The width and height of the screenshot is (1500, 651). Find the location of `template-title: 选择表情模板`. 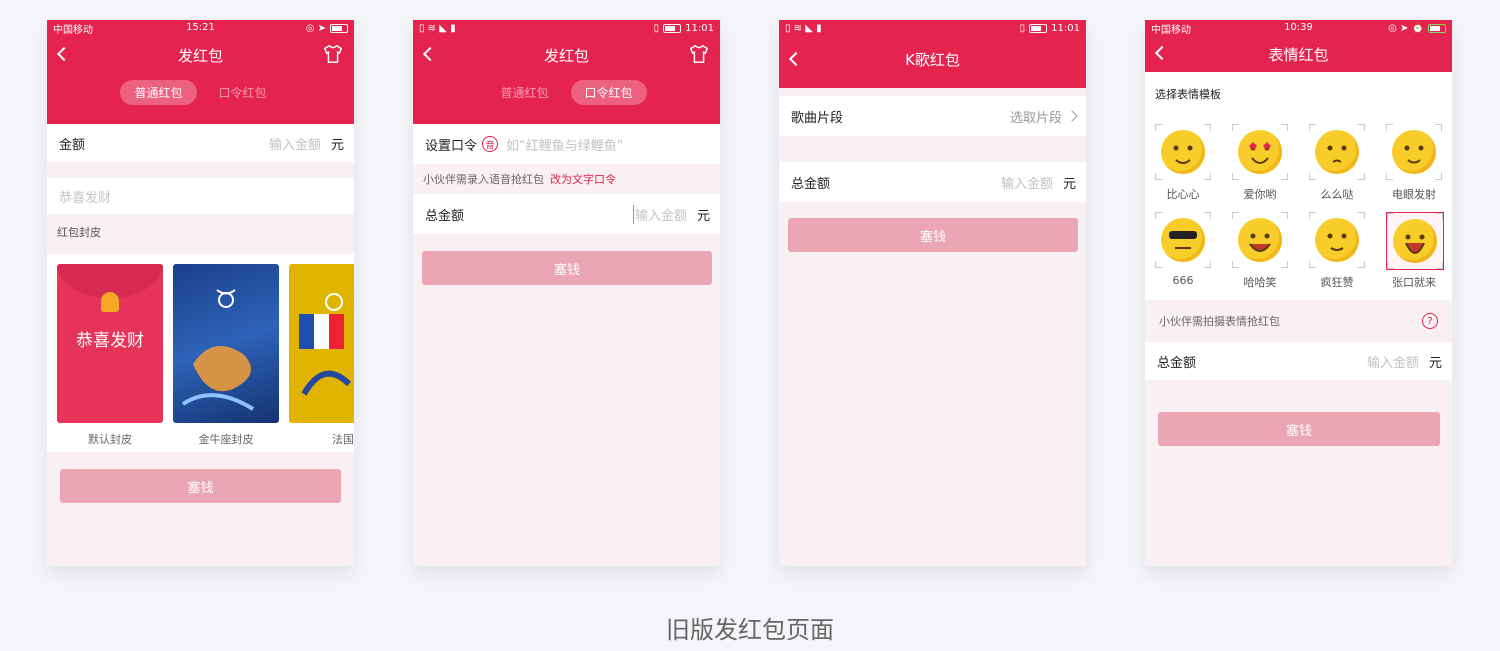

template-title: 选择表情模板 is located at coordinates (1188, 94).